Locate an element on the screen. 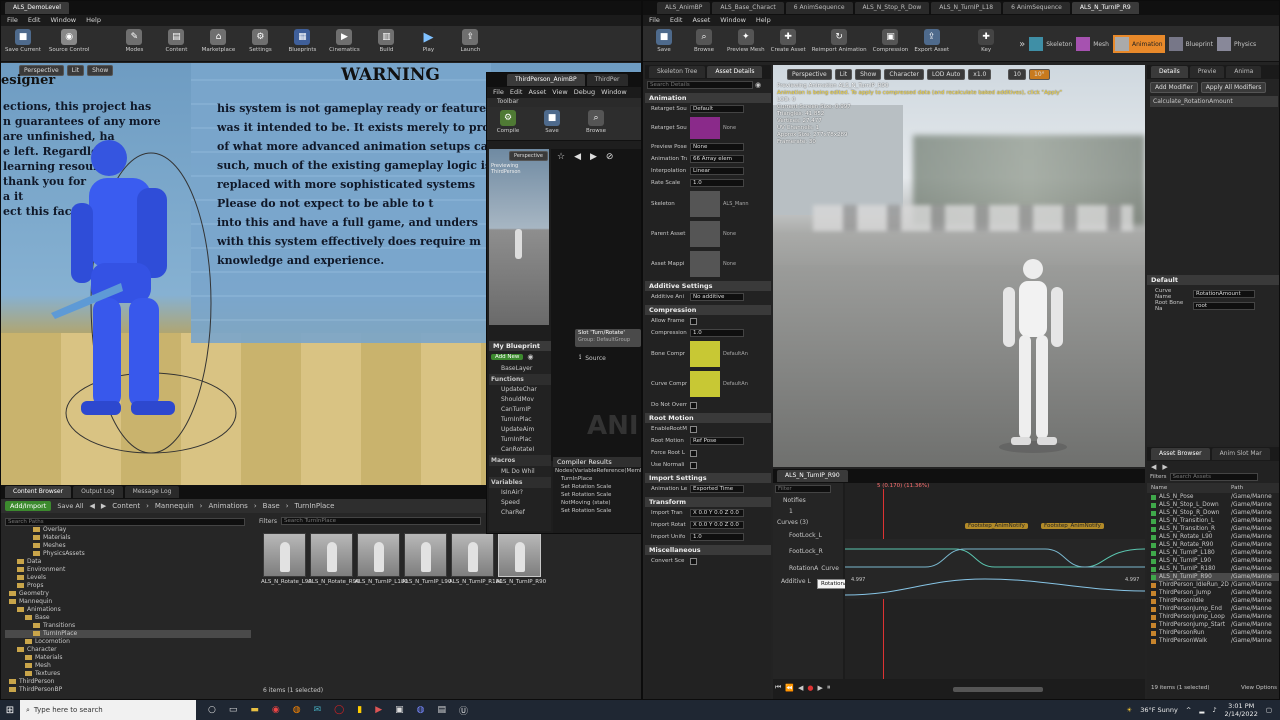 This screenshot has width=1280, height=720. add-import-button: Add/Import is located at coordinates (28, 506).